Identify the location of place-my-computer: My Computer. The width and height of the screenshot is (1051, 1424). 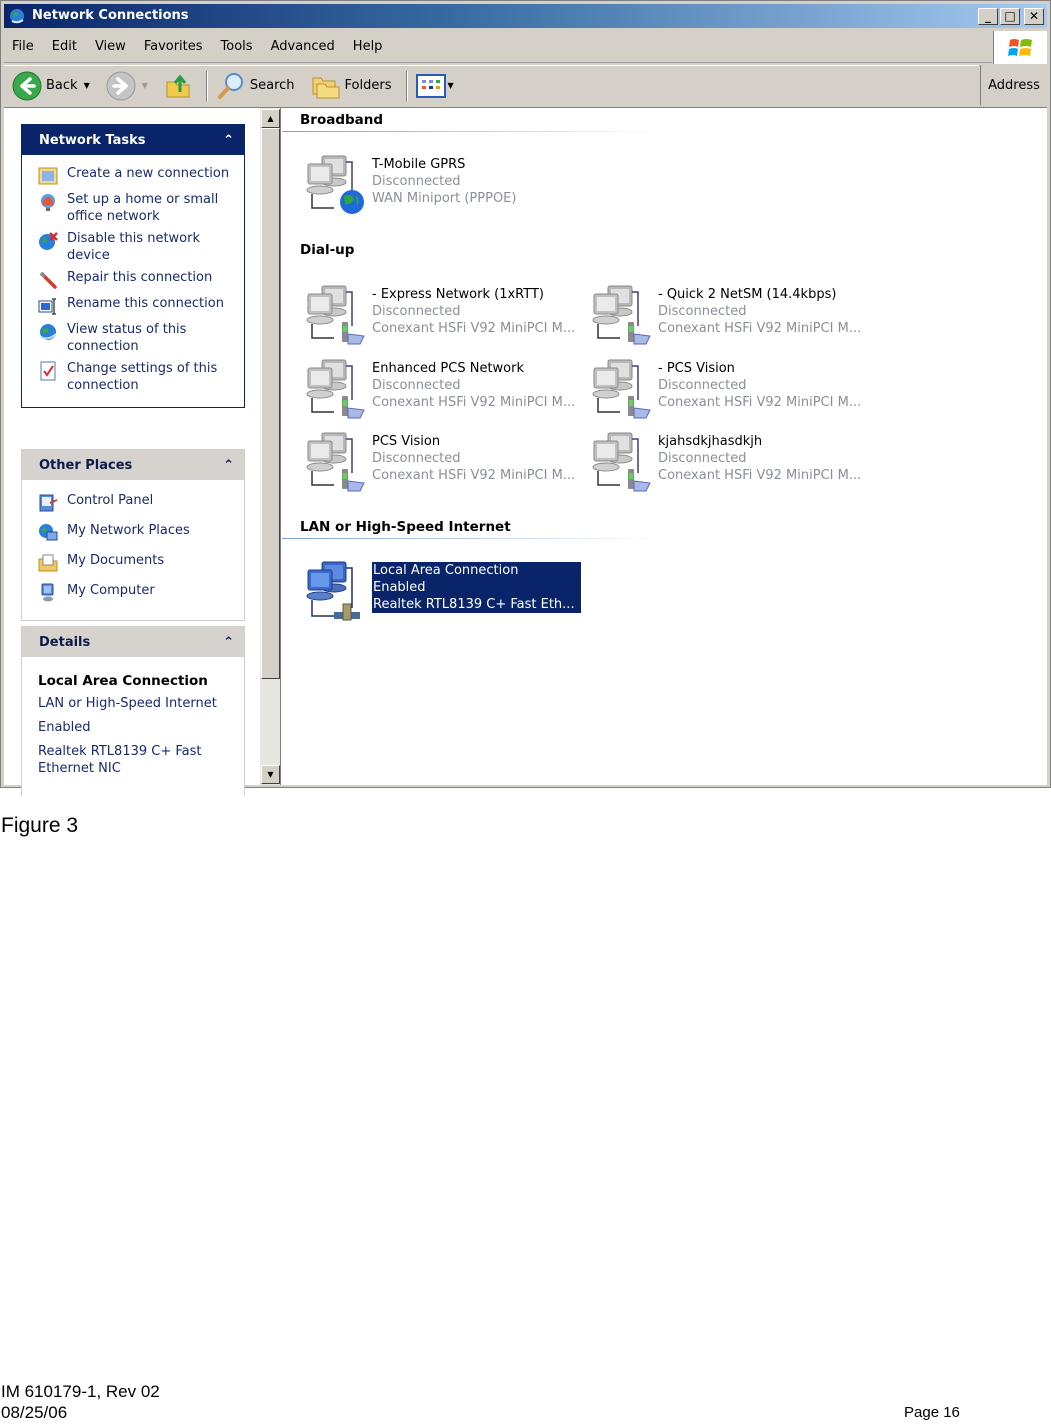
(137, 592).